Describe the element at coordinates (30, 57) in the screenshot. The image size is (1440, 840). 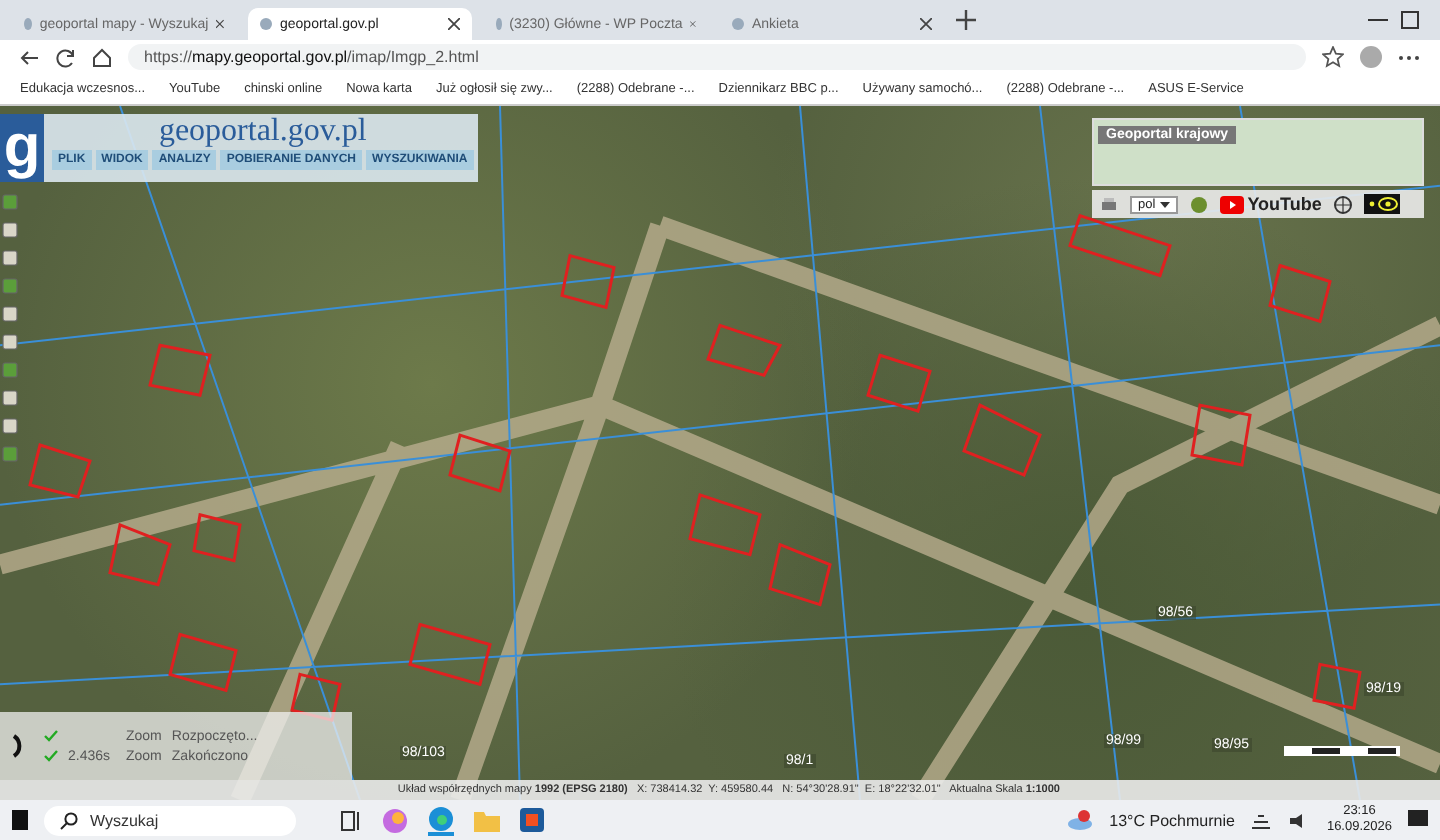
I see `back-arrow-icon` at that location.